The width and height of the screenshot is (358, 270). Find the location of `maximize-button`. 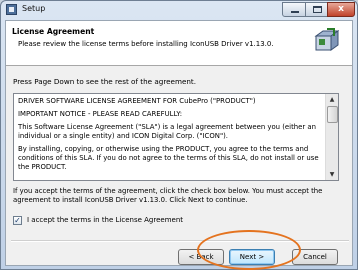

maximize-button is located at coordinates (316, 9).